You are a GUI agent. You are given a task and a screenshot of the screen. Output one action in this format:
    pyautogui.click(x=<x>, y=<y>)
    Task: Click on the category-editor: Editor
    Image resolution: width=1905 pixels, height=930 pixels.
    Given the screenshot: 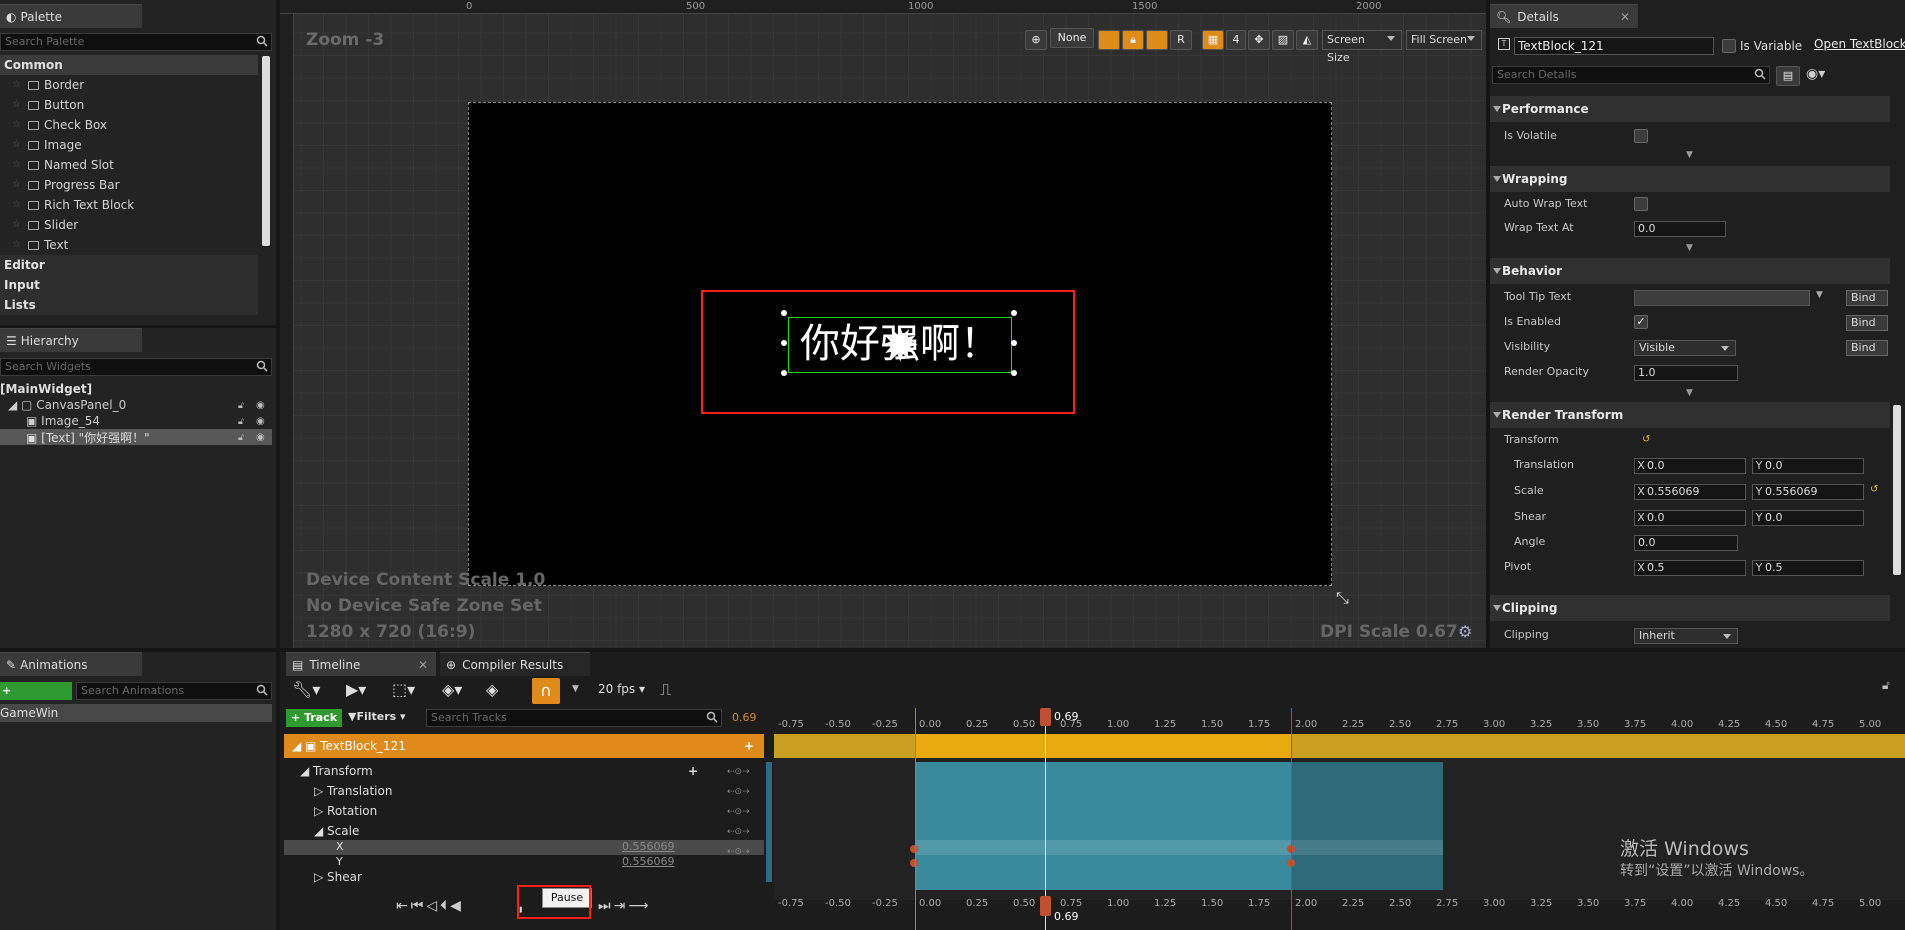 What is the action you would take?
    pyautogui.click(x=129, y=265)
    